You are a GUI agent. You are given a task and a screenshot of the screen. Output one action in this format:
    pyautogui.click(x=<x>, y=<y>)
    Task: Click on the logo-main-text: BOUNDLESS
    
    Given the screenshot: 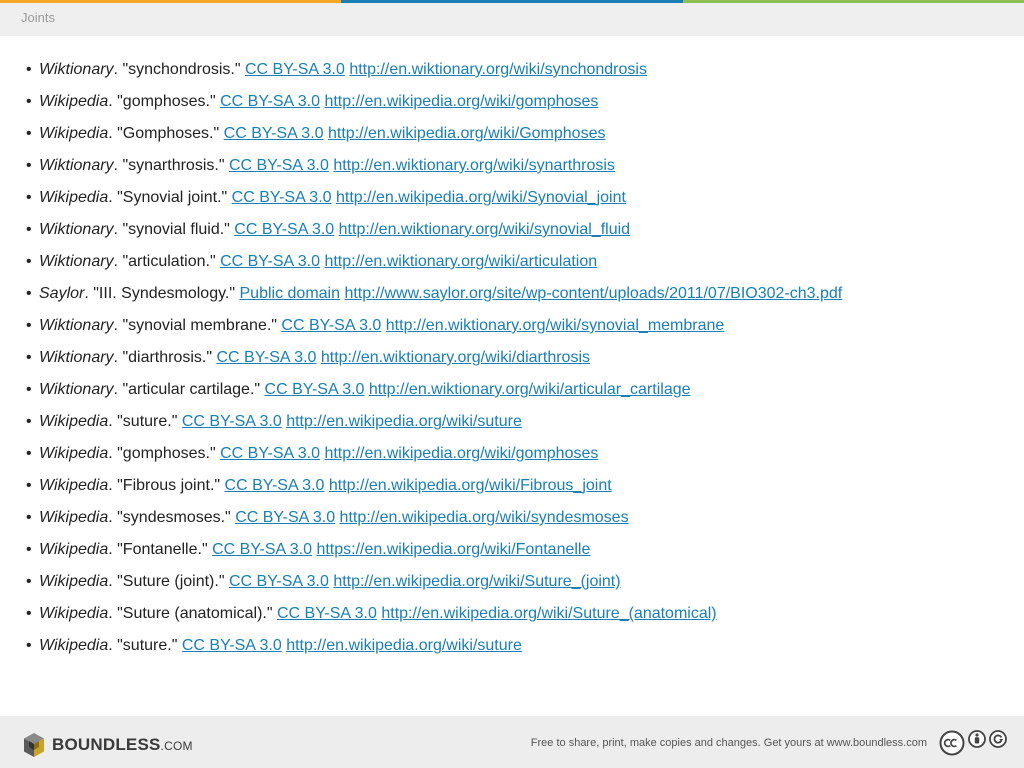 What is the action you would take?
    pyautogui.click(x=106, y=744)
    